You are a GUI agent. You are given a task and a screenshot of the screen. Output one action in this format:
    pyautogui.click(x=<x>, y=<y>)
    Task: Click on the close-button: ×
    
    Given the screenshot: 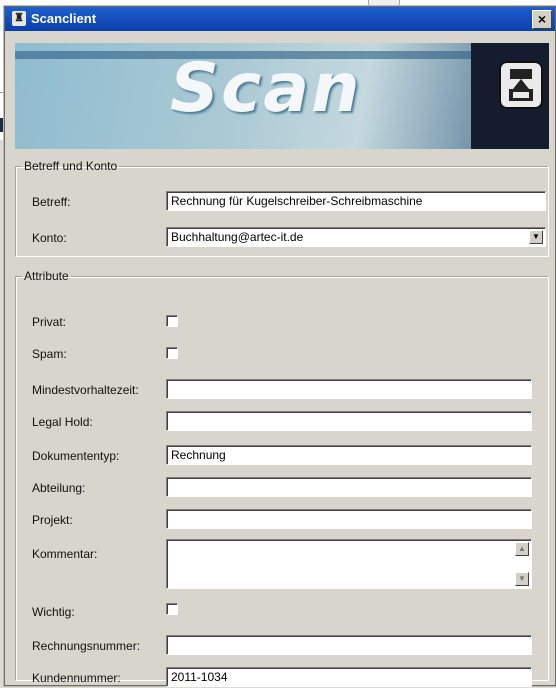 What is the action you would take?
    pyautogui.click(x=542, y=19)
    